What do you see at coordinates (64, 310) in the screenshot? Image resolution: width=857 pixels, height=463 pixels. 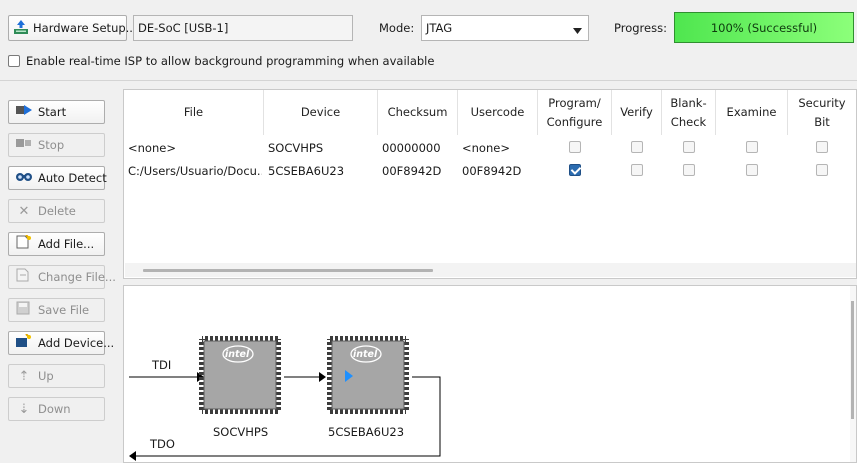 I see `save-file-label: Save File` at bounding box center [64, 310].